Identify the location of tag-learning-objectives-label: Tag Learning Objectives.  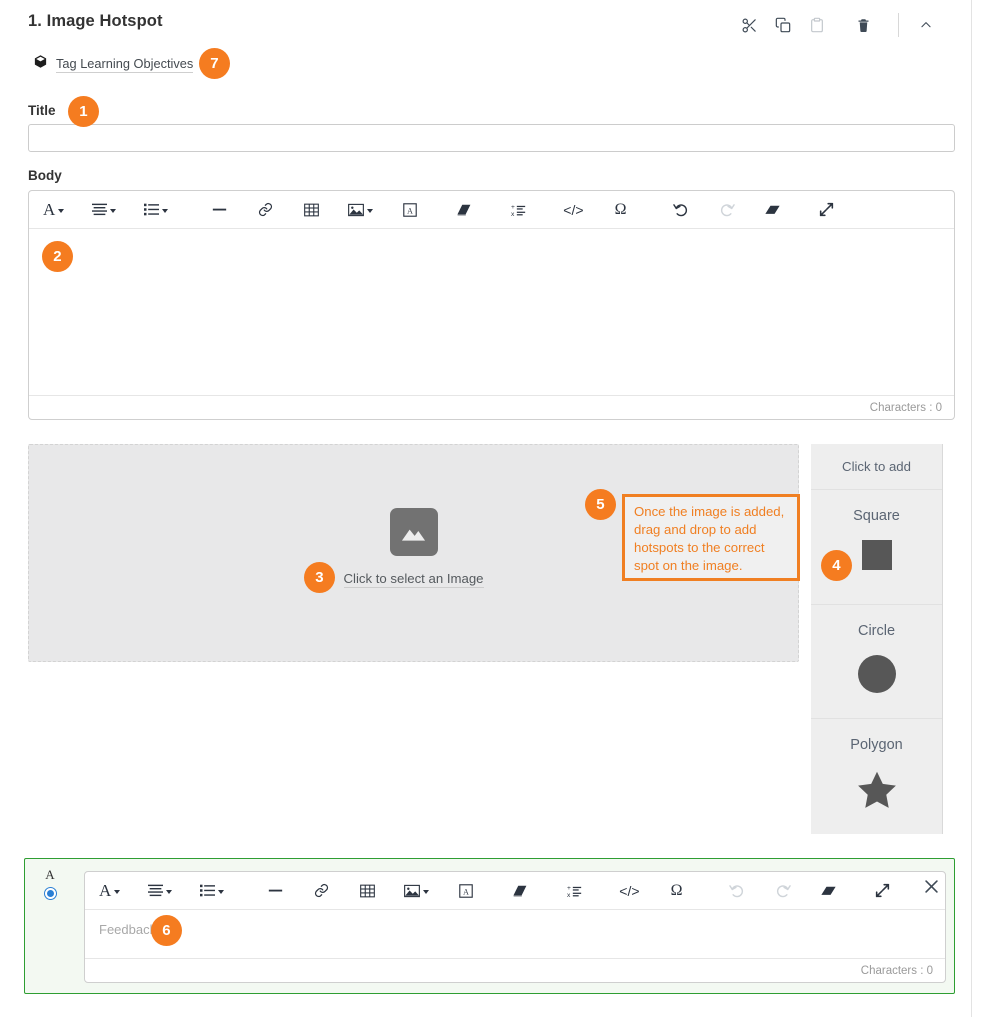
(125, 64).